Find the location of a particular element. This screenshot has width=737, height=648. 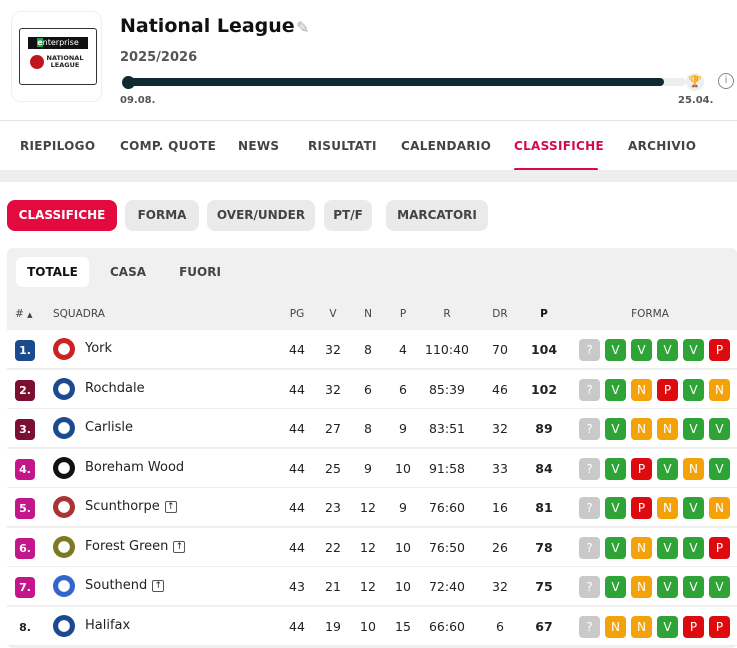

team-name: Forest Green ↑ is located at coordinates (135, 546).